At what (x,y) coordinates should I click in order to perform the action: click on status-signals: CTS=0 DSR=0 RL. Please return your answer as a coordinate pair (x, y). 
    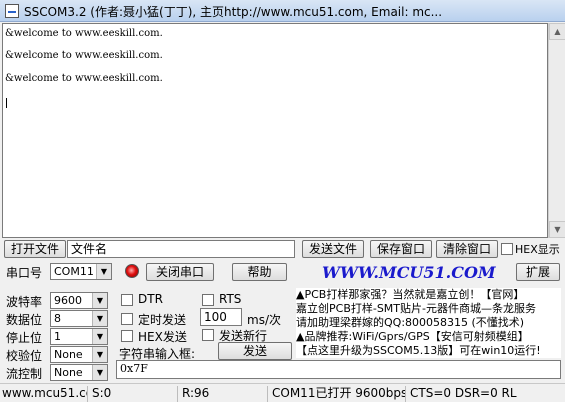
    Looking at the image, I should click on (463, 393).